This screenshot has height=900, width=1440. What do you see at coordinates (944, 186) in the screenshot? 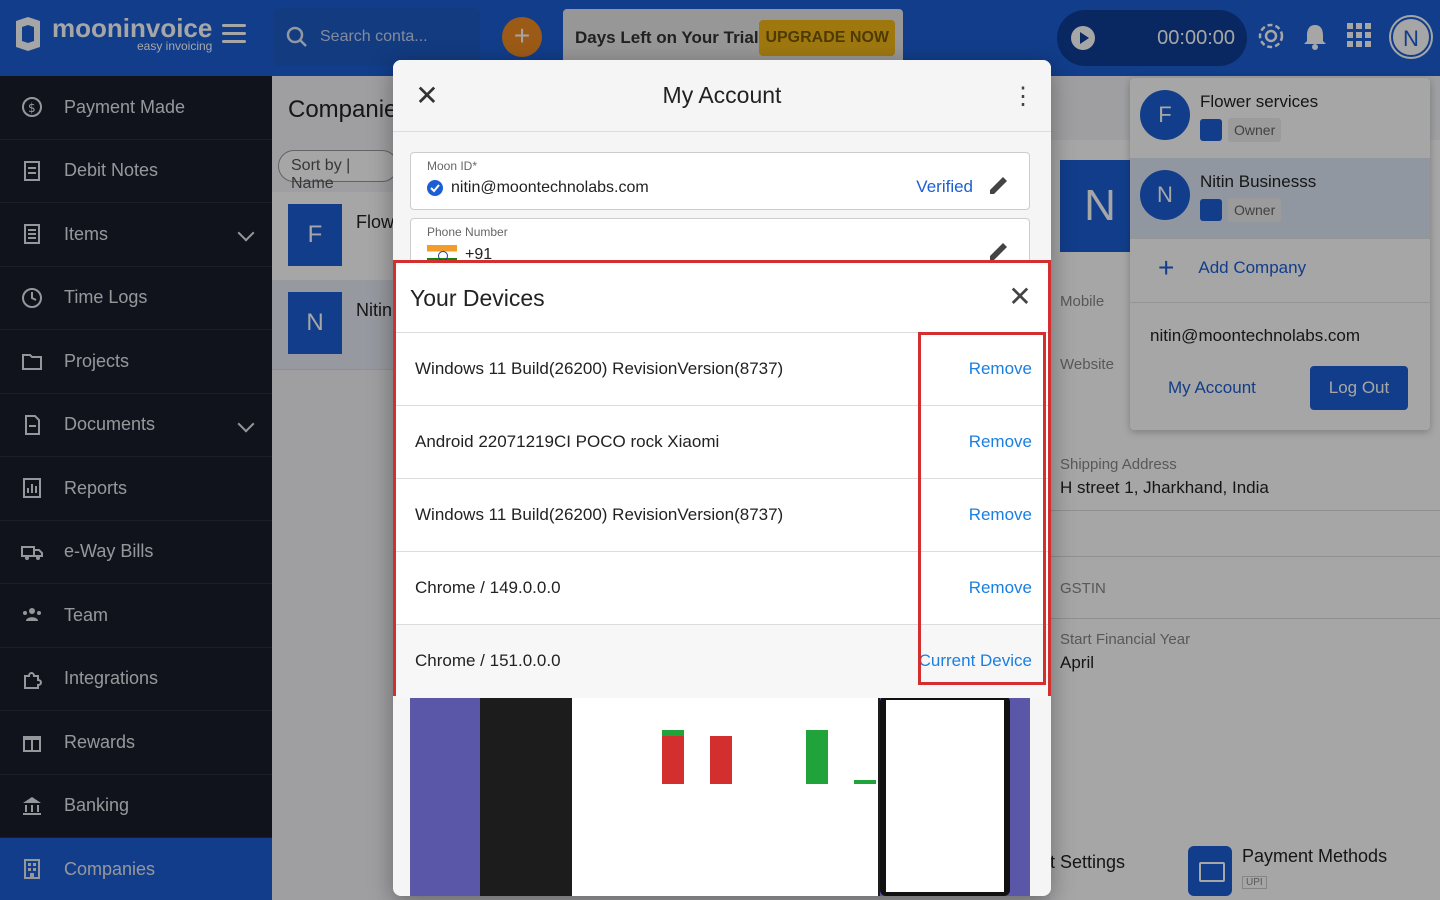
I see `verified-label: Verified` at bounding box center [944, 186].